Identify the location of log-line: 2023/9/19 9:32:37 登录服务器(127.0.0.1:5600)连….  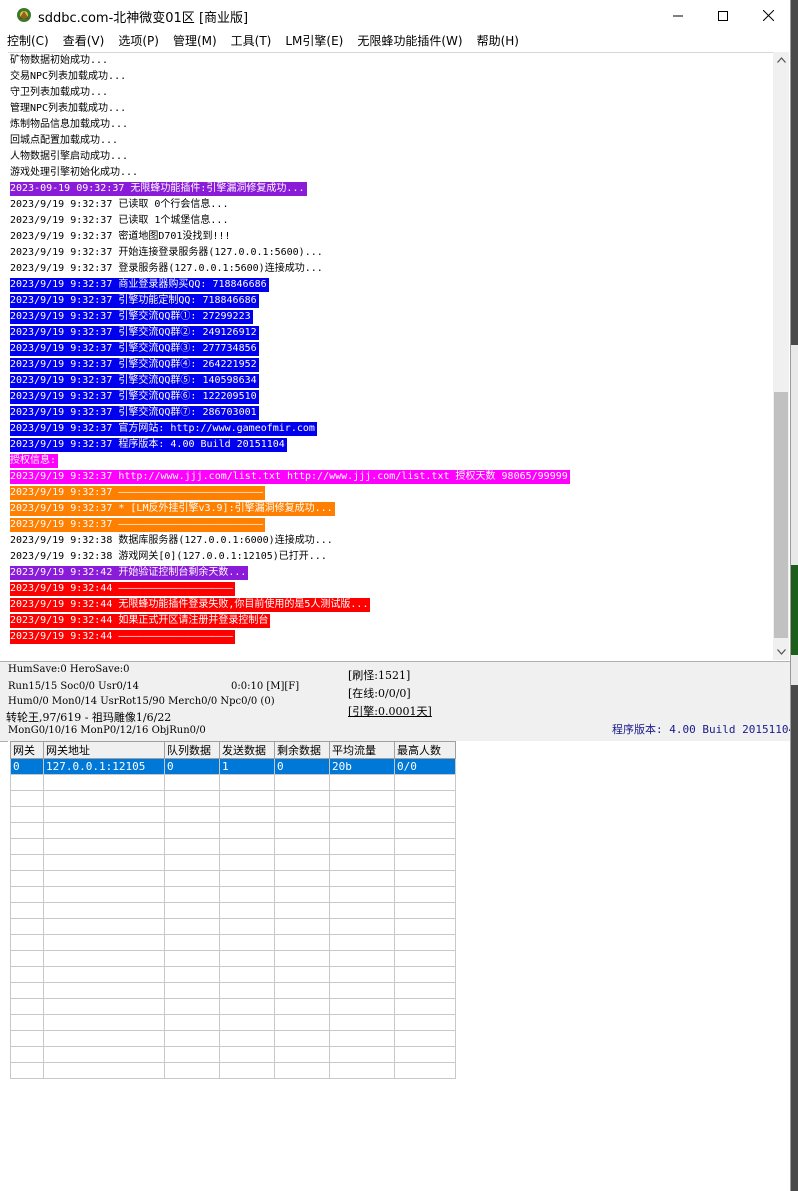
(390, 269).